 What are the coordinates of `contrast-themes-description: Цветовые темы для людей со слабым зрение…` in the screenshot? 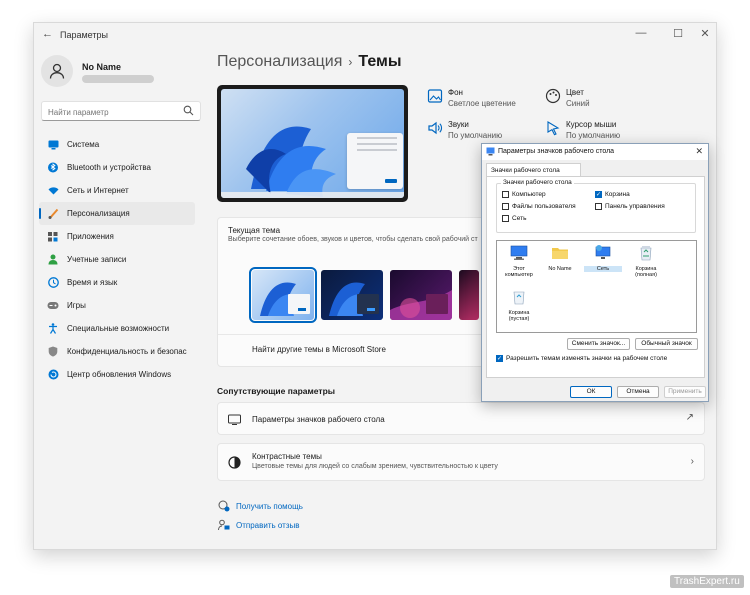 It's located at (375, 466).